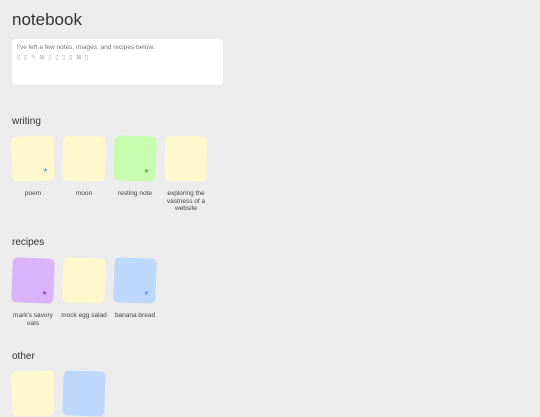  I want to click on note-label: banana bread, so click(135, 315).